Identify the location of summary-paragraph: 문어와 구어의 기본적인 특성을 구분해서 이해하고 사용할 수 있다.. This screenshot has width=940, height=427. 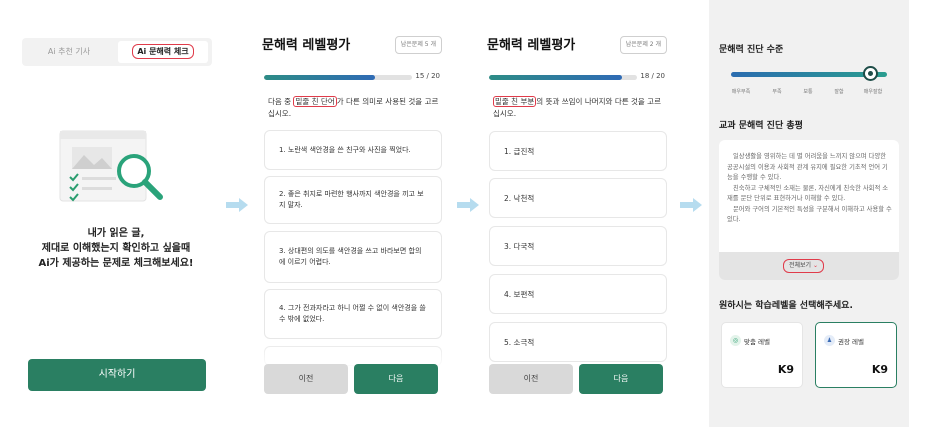
(809, 214).